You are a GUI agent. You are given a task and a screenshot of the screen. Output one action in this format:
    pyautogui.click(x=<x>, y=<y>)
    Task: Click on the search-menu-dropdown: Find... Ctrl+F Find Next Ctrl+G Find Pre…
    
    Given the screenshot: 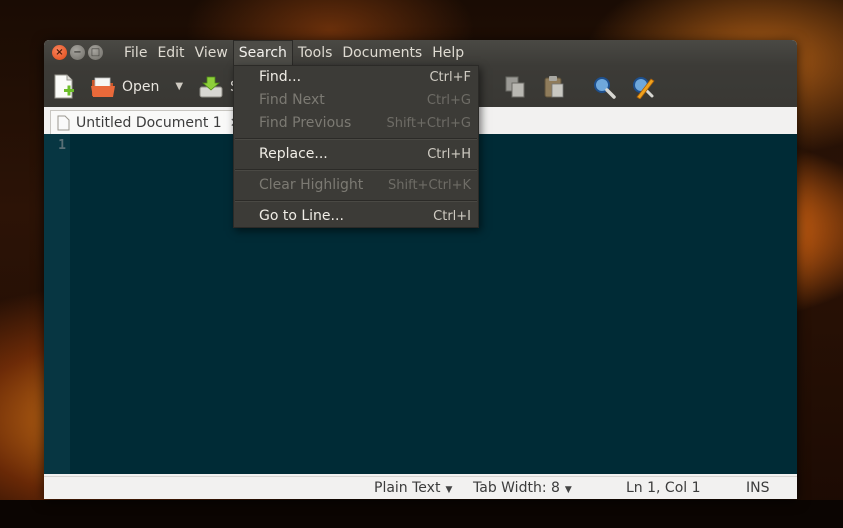 What is the action you would take?
    pyautogui.click(x=356, y=146)
    